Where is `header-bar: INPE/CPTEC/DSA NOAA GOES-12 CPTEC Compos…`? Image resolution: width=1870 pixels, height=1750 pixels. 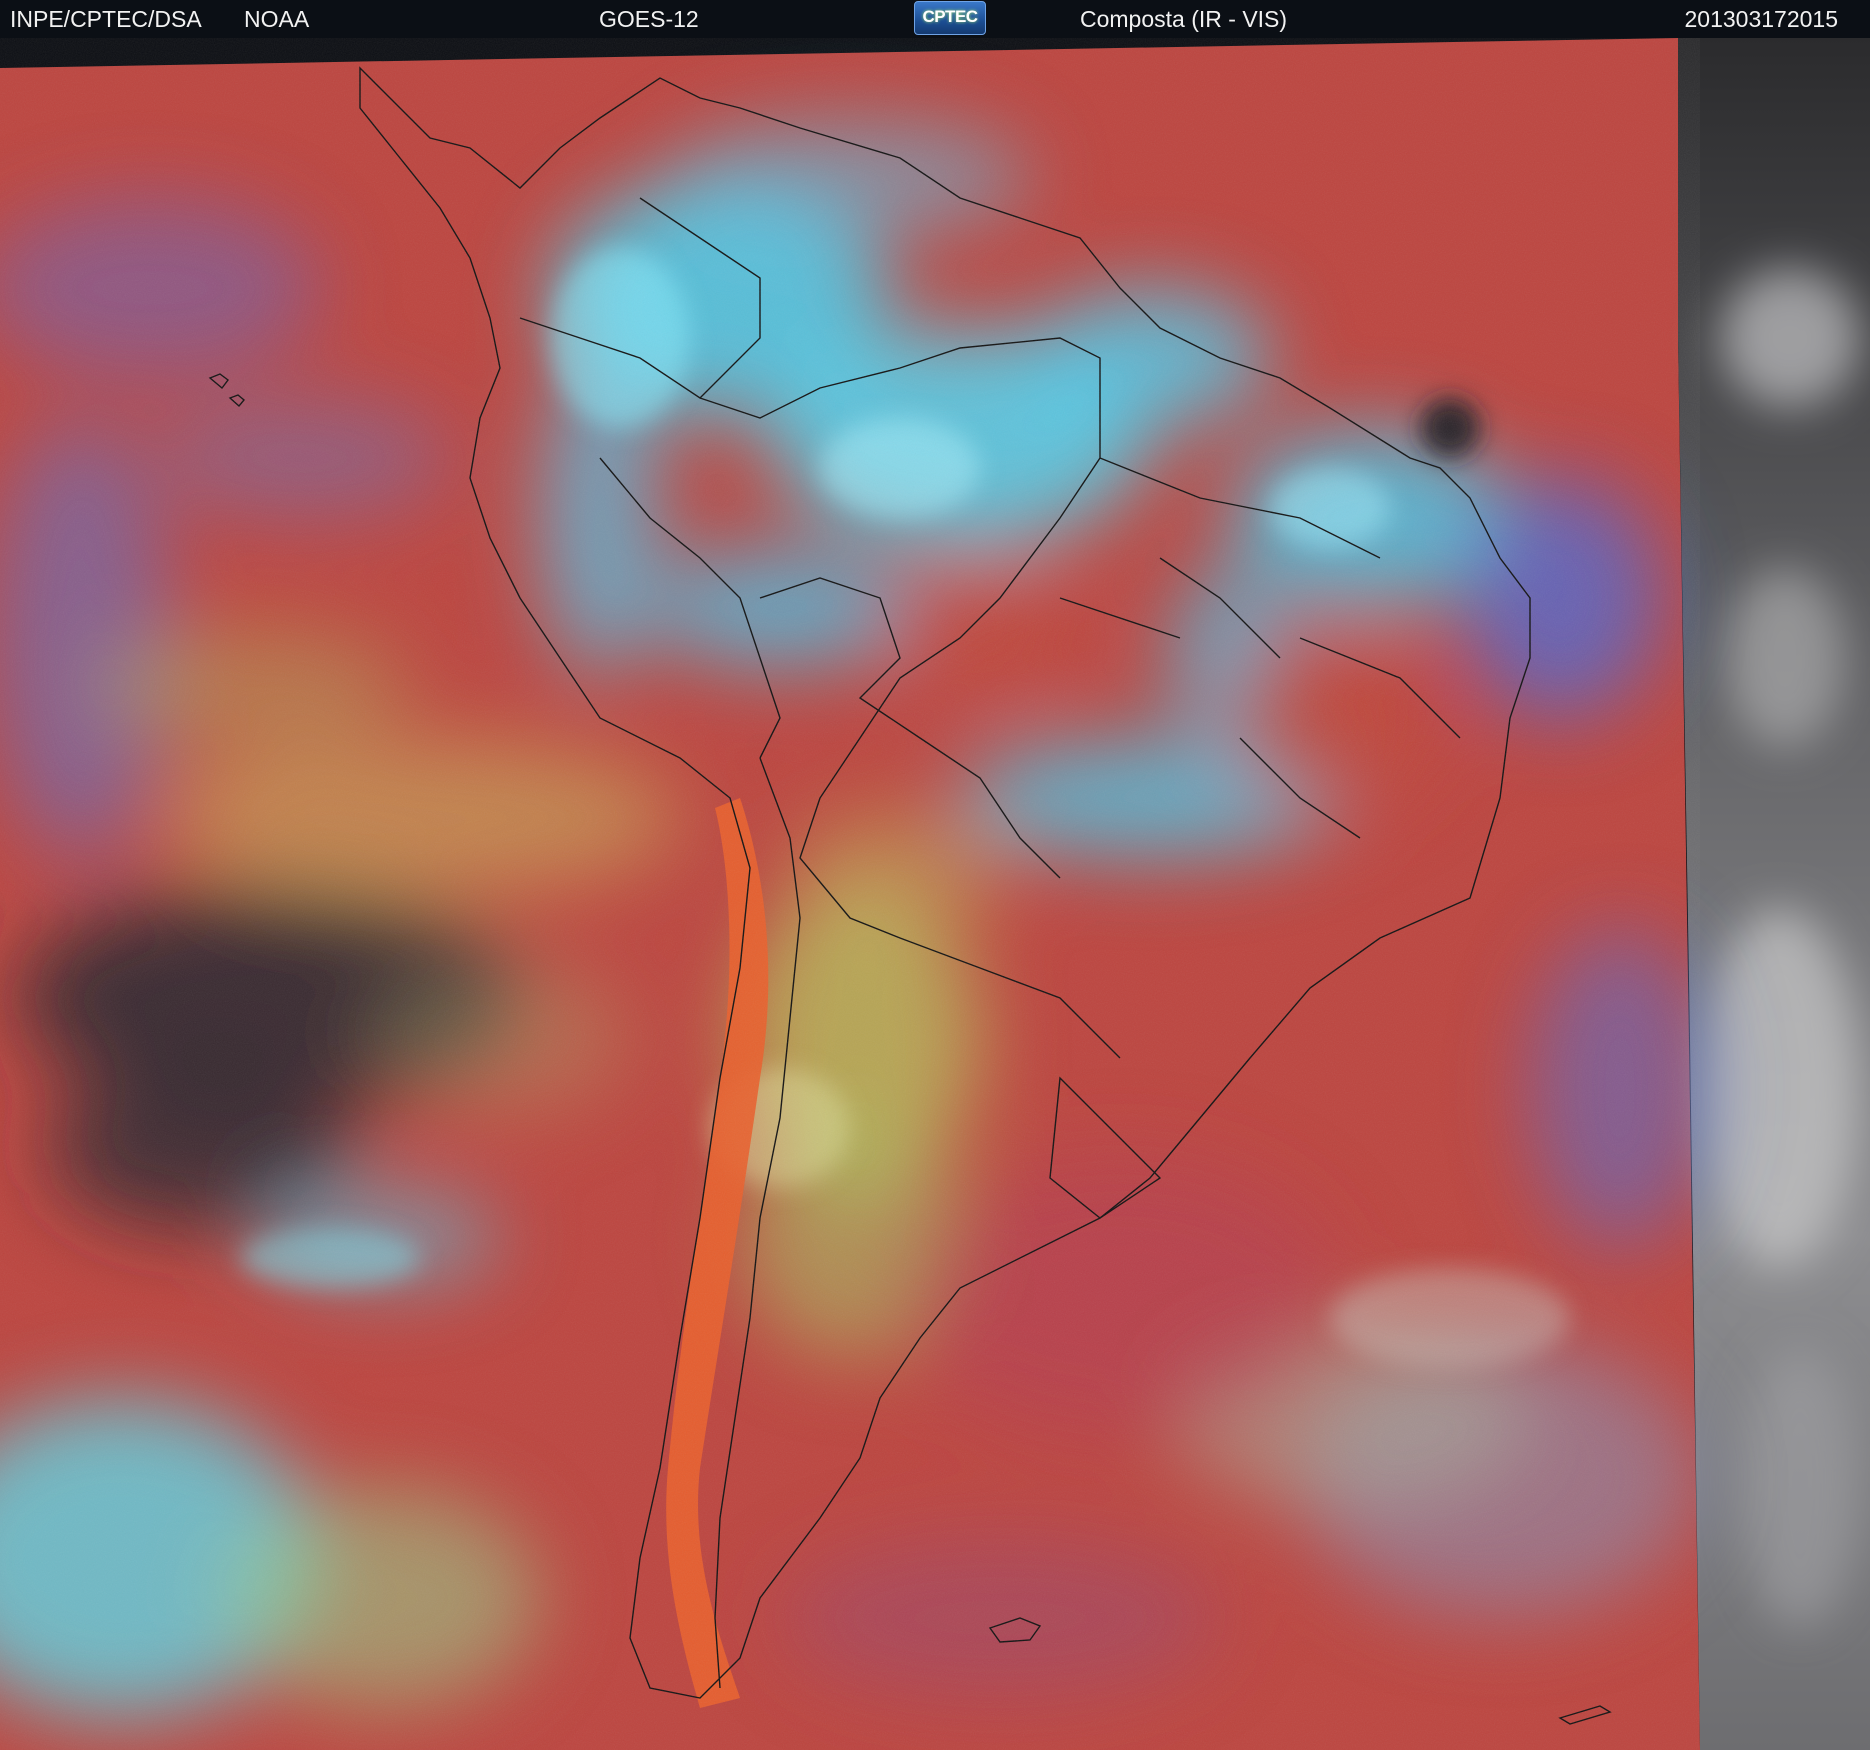 header-bar: INPE/CPTEC/DSA NOAA GOES-12 CPTEC Compos… is located at coordinates (935, 19).